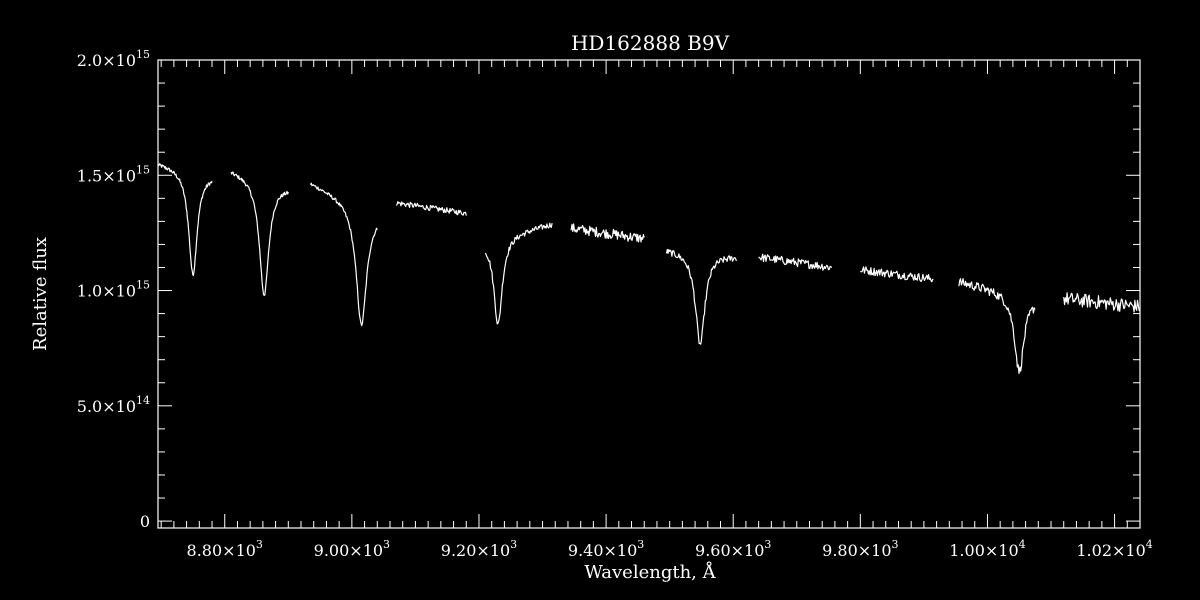  What do you see at coordinates (479, 549) in the screenshot?
I see `x-tick-label: 9.20×103` at bounding box center [479, 549].